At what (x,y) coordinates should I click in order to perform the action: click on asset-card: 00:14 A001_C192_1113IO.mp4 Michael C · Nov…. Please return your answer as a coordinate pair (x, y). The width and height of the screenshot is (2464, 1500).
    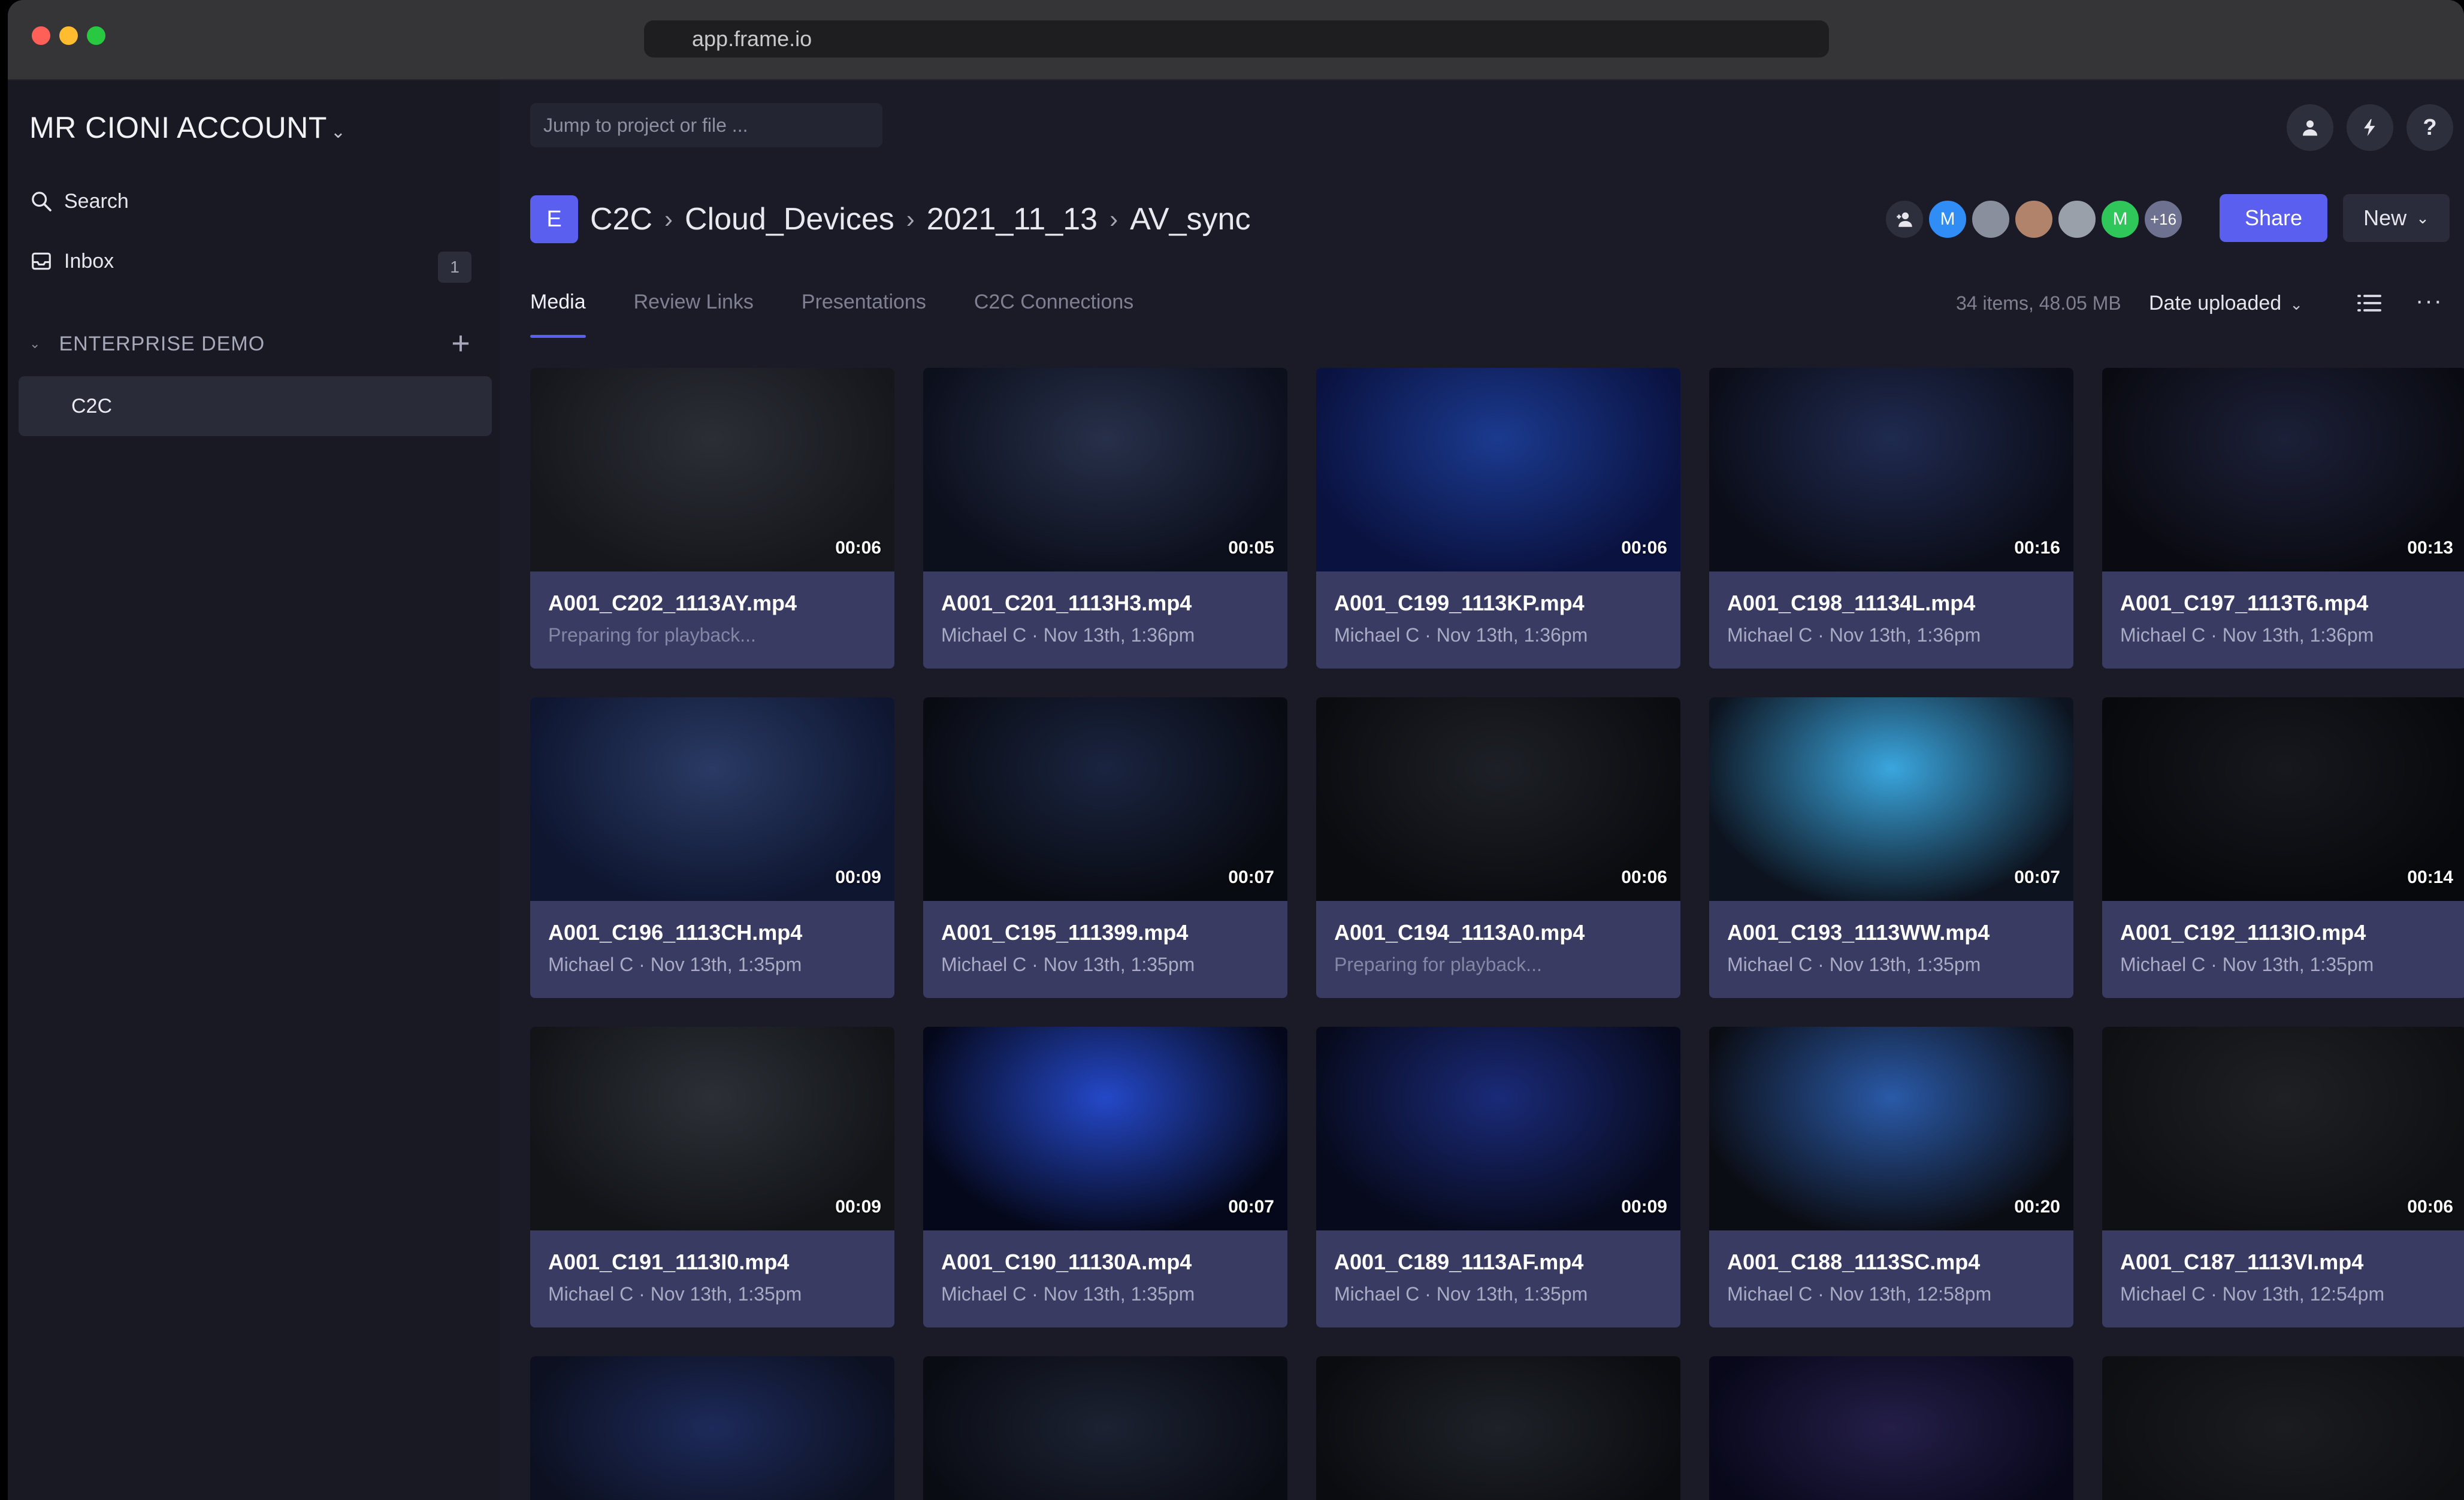
    Looking at the image, I should click on (2283, 847).